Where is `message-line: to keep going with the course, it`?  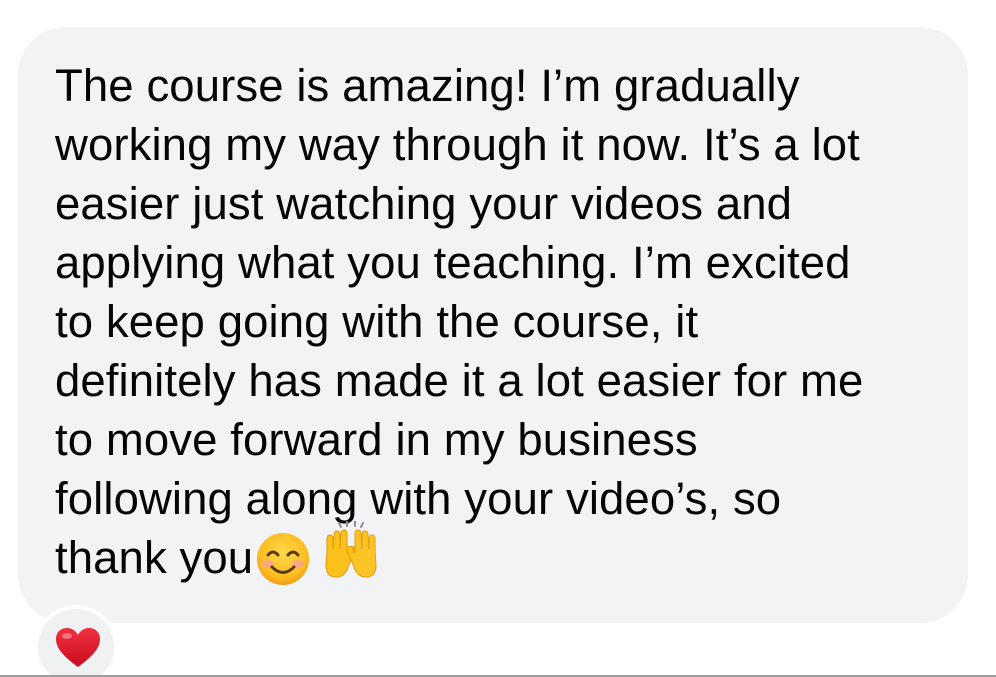
message-line: to keep going with the course, it is located at coordinates (377, 321).